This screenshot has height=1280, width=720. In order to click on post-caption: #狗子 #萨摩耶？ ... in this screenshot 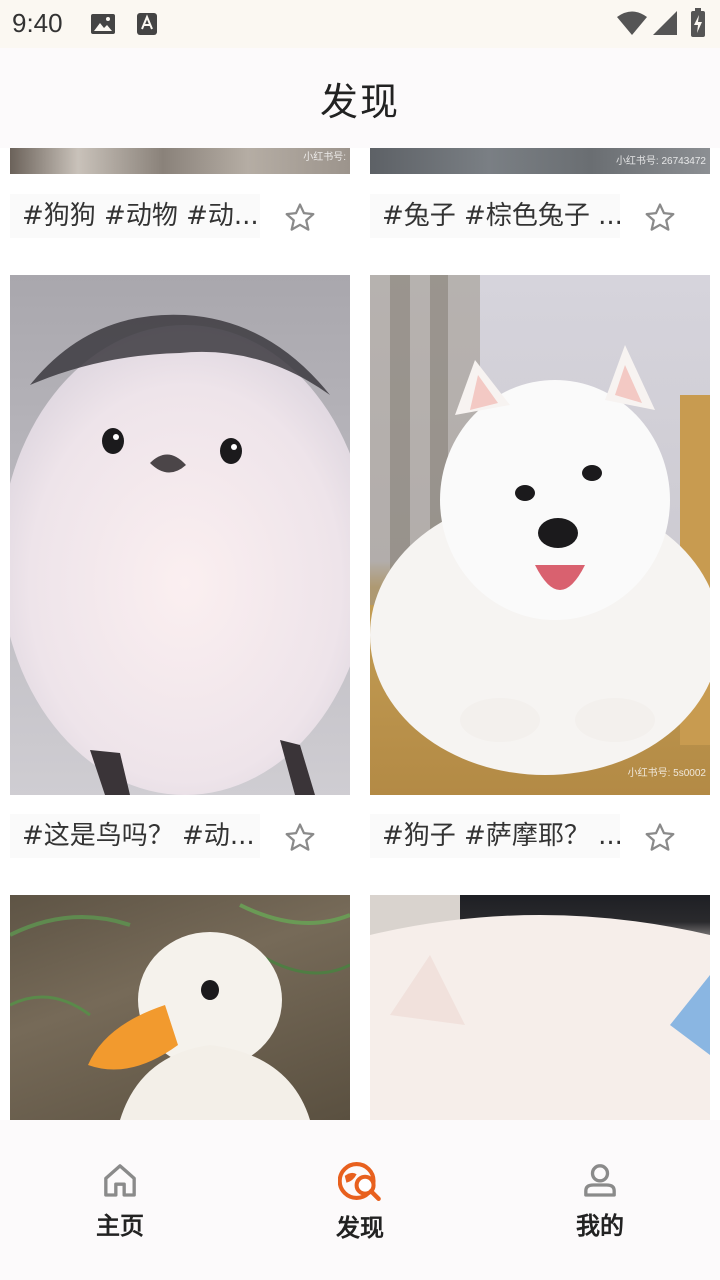, I will do `click(495, 836)`.